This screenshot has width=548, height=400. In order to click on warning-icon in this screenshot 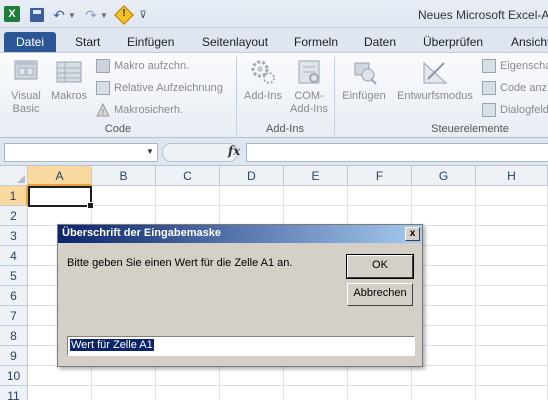, I will do `click(124, 15)`.